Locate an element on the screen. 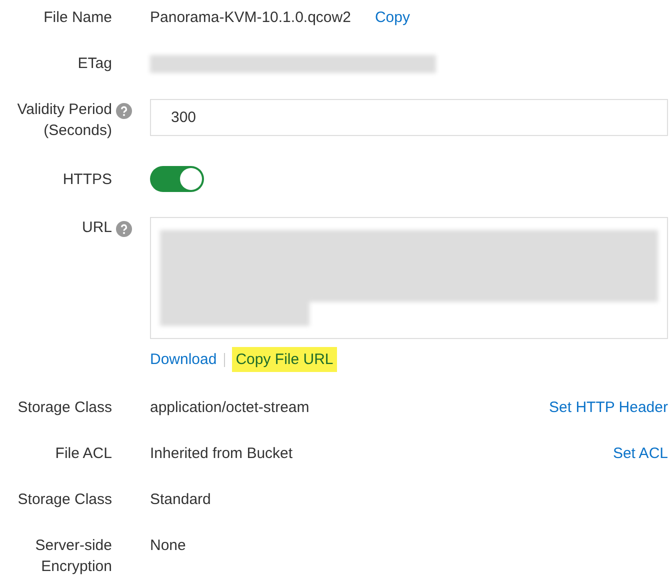 Image resolution: width=669 pixels, height=581 pixels. header-link: Set ACL is located at coordinates (640, 453).